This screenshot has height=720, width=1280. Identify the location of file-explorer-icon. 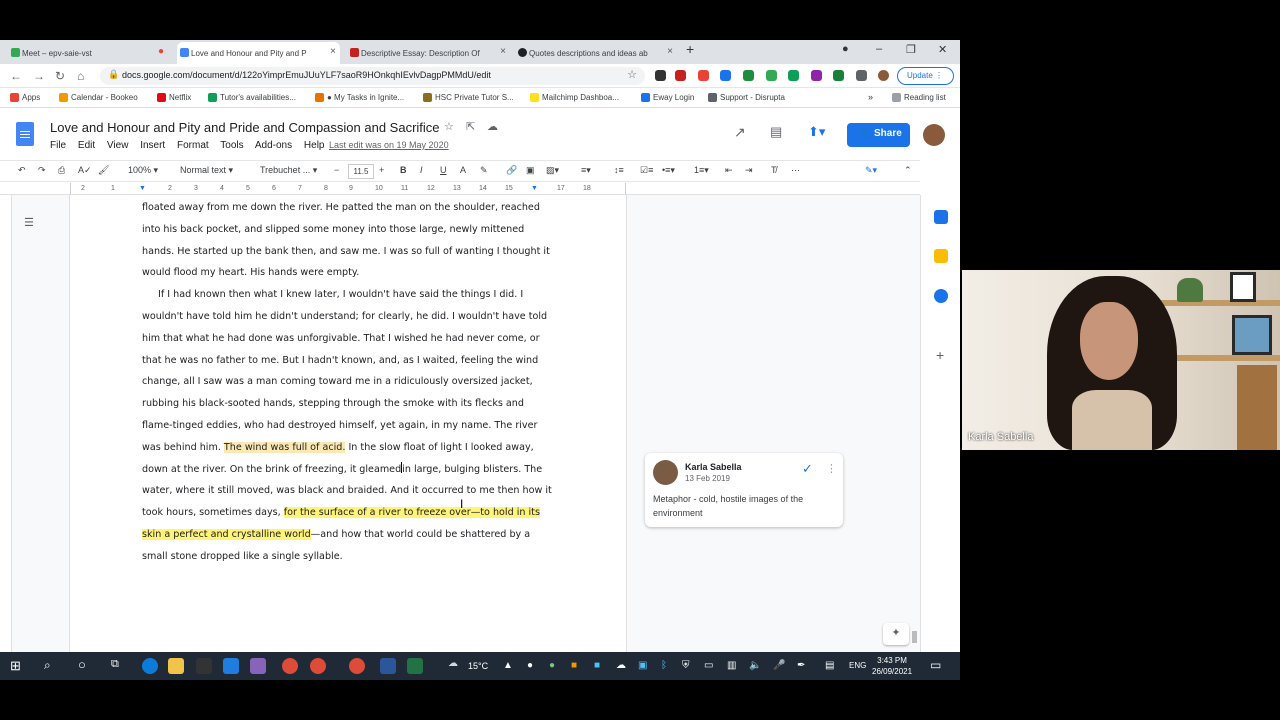
(176, 666).